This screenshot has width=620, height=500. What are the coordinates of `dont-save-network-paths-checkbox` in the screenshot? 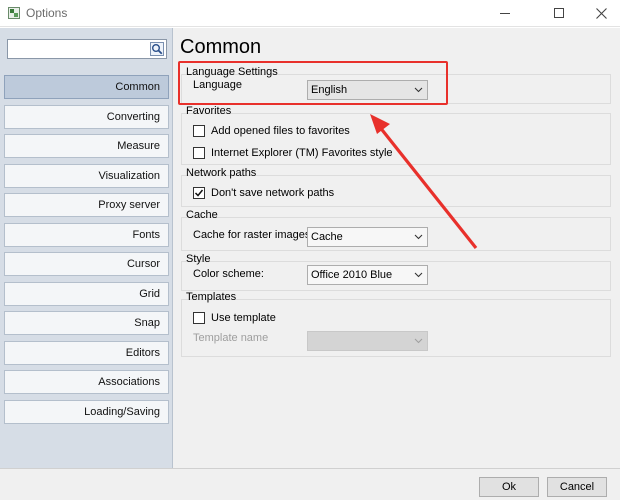 It's located at (199, 193).